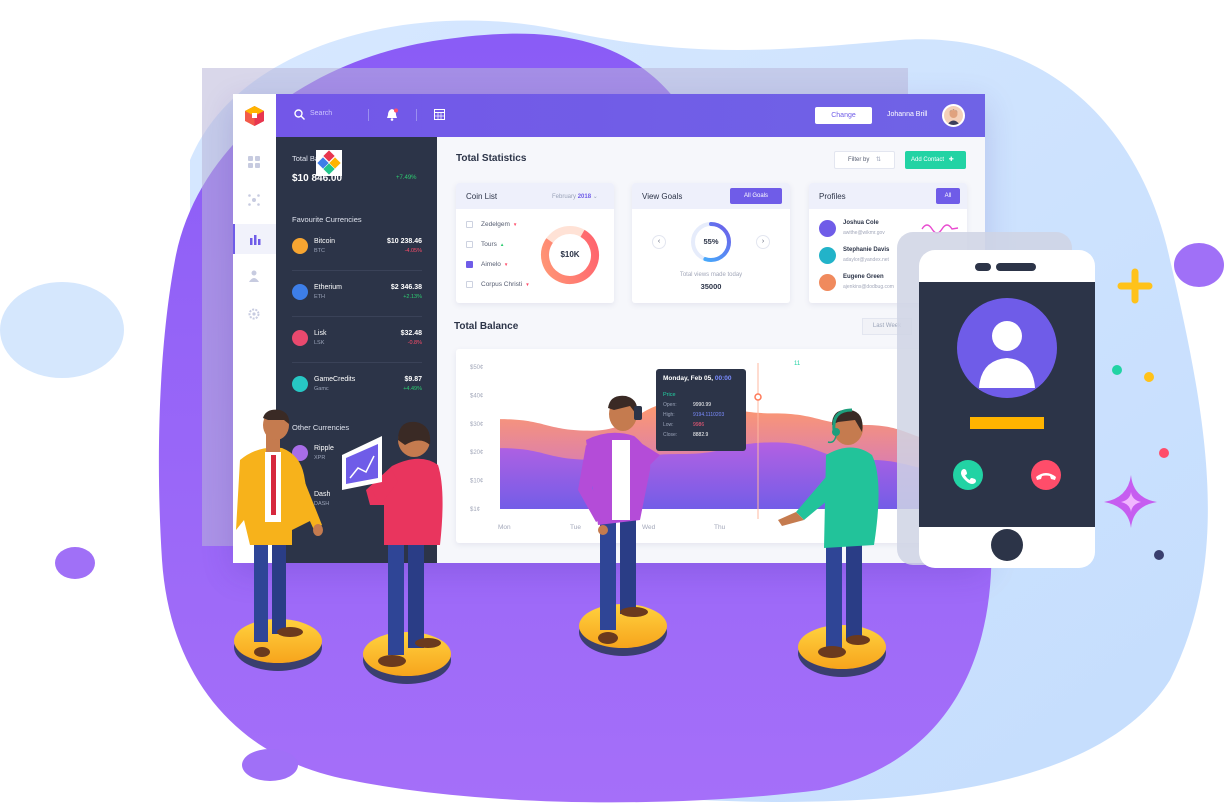 Image resolution: width=1226 pixels, height=809 pixels. I want to click on person-green-jacket-headset, so click(828, 533).